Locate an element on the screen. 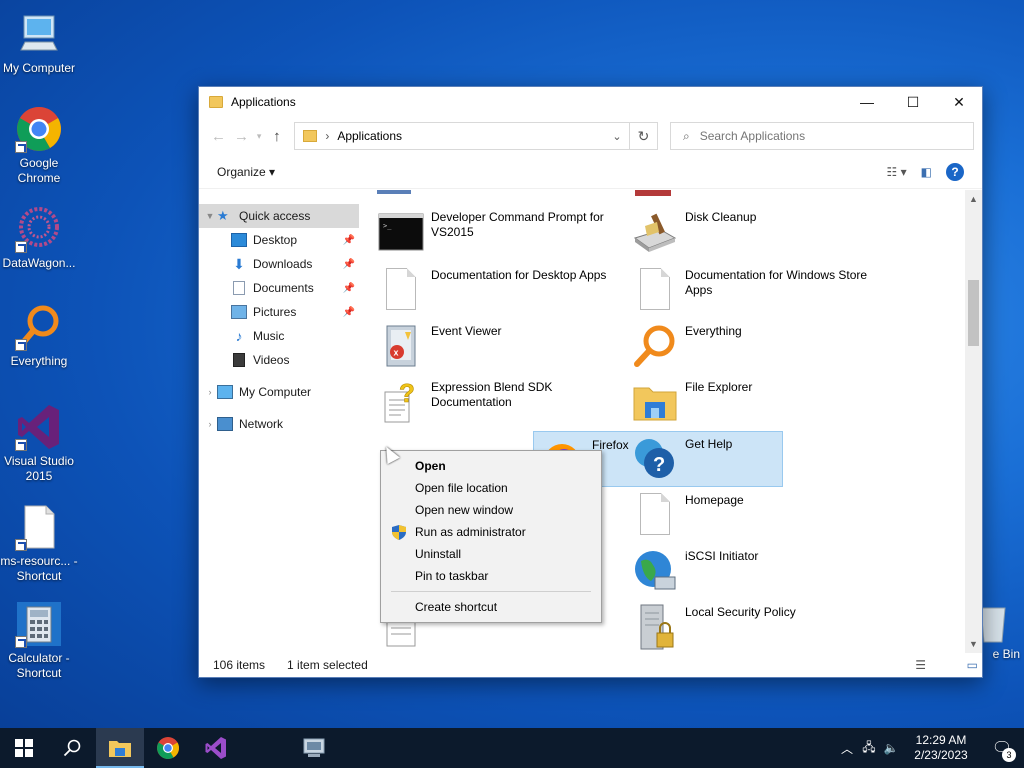 This screenshot has width=1024, height=768. network-icon: 🖧 is located at coordinates (869, 748).